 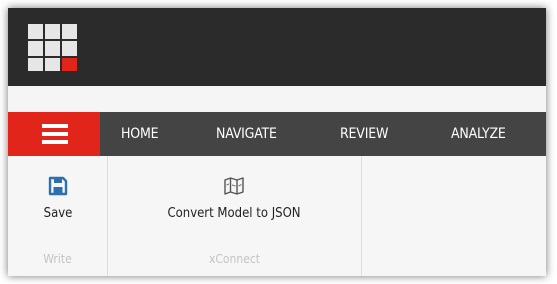 I want to click on floppy-disk-icon, so click(x=58, y=186).